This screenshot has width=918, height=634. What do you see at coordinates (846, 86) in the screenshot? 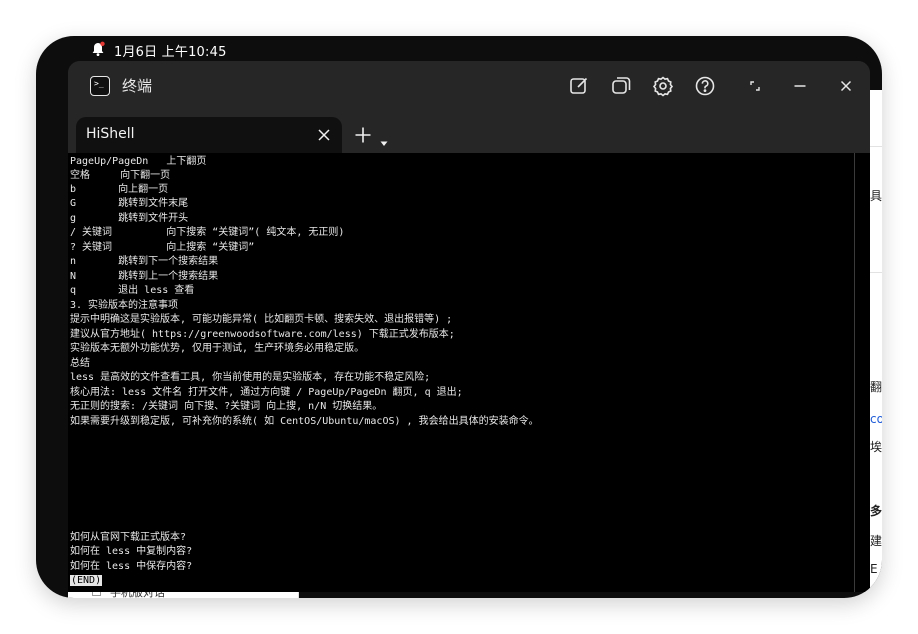
I see `close-icon` at bounding box center [846, 86].